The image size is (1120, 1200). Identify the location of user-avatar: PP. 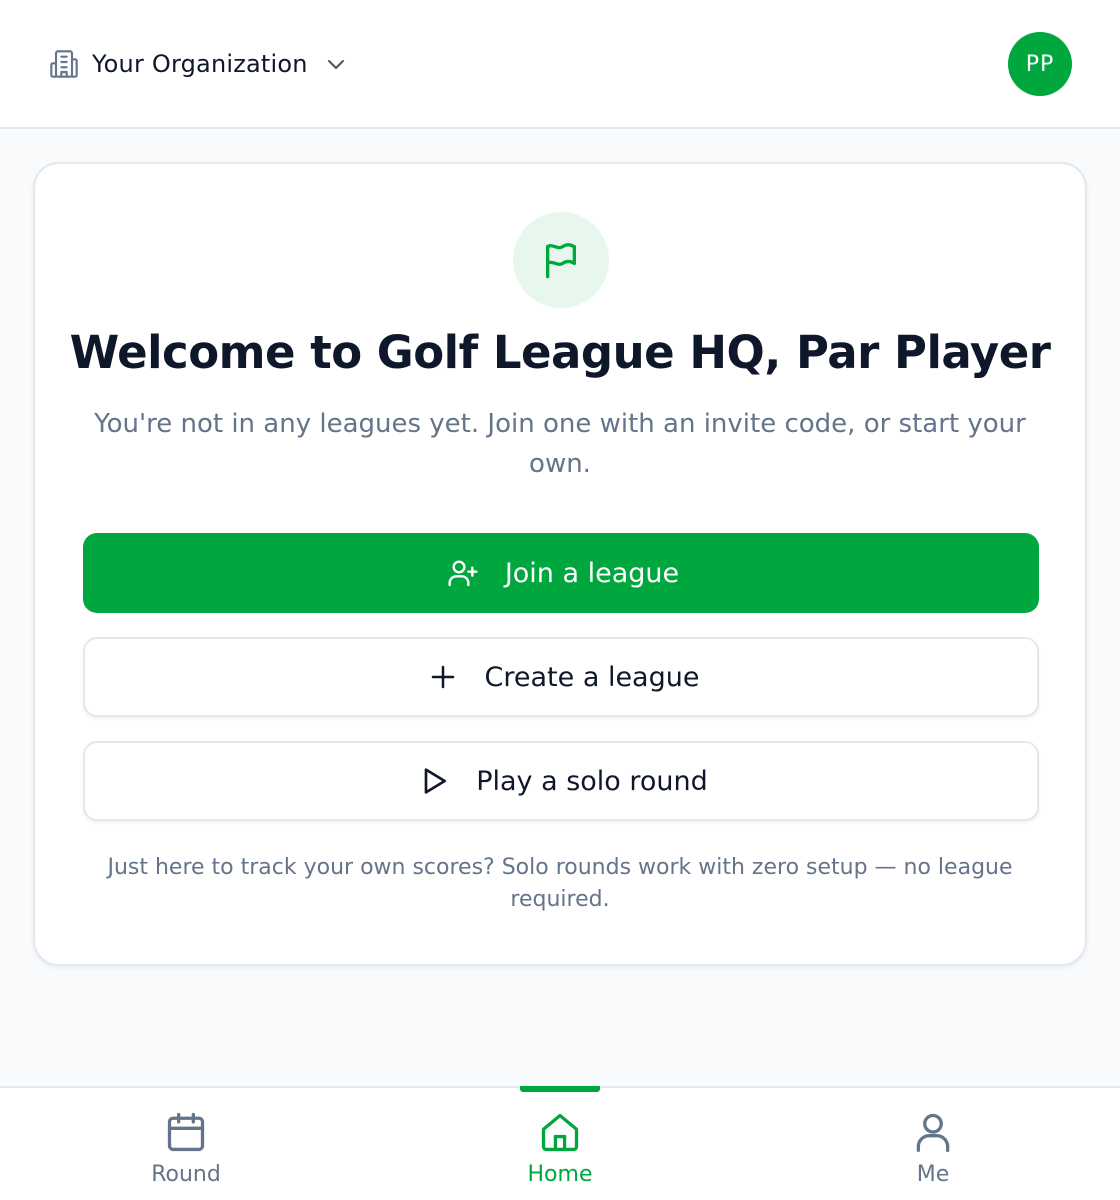
(1040, 64).